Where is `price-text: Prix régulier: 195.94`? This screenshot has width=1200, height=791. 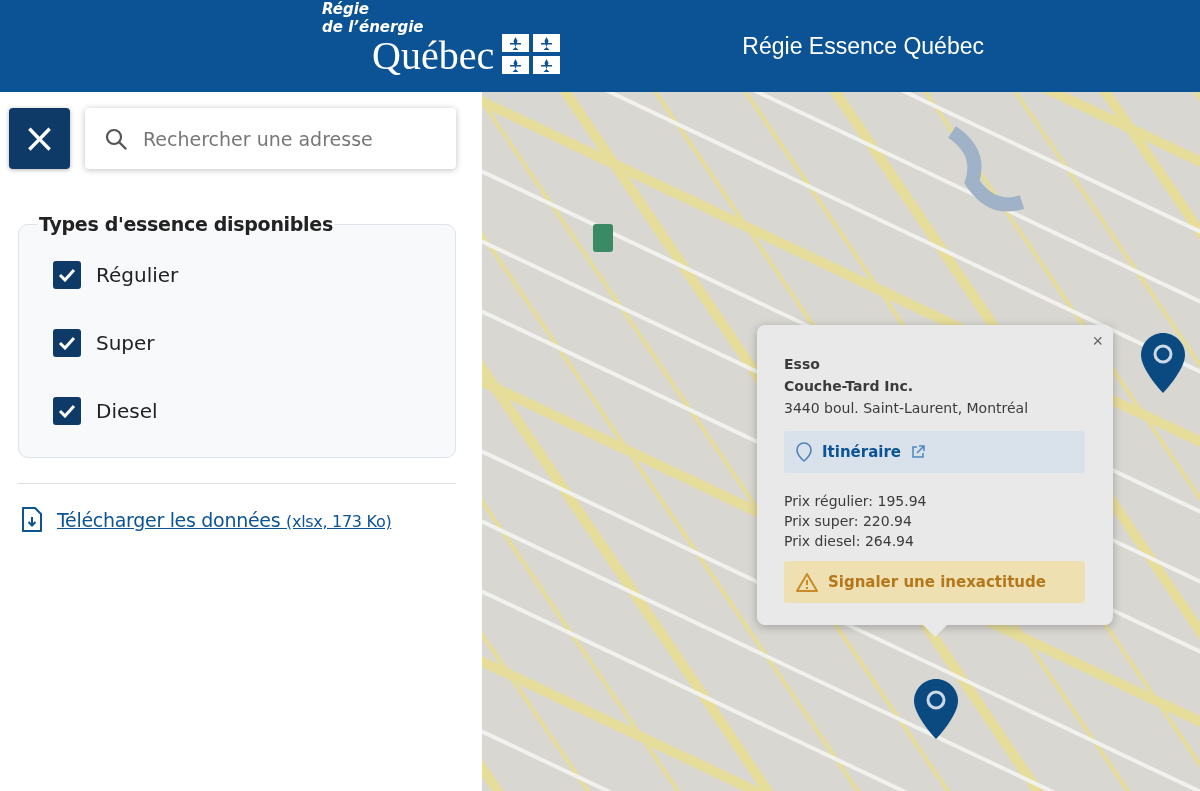
price-text: Prix régulier: 195.94 is located at coordinates (856, 501).